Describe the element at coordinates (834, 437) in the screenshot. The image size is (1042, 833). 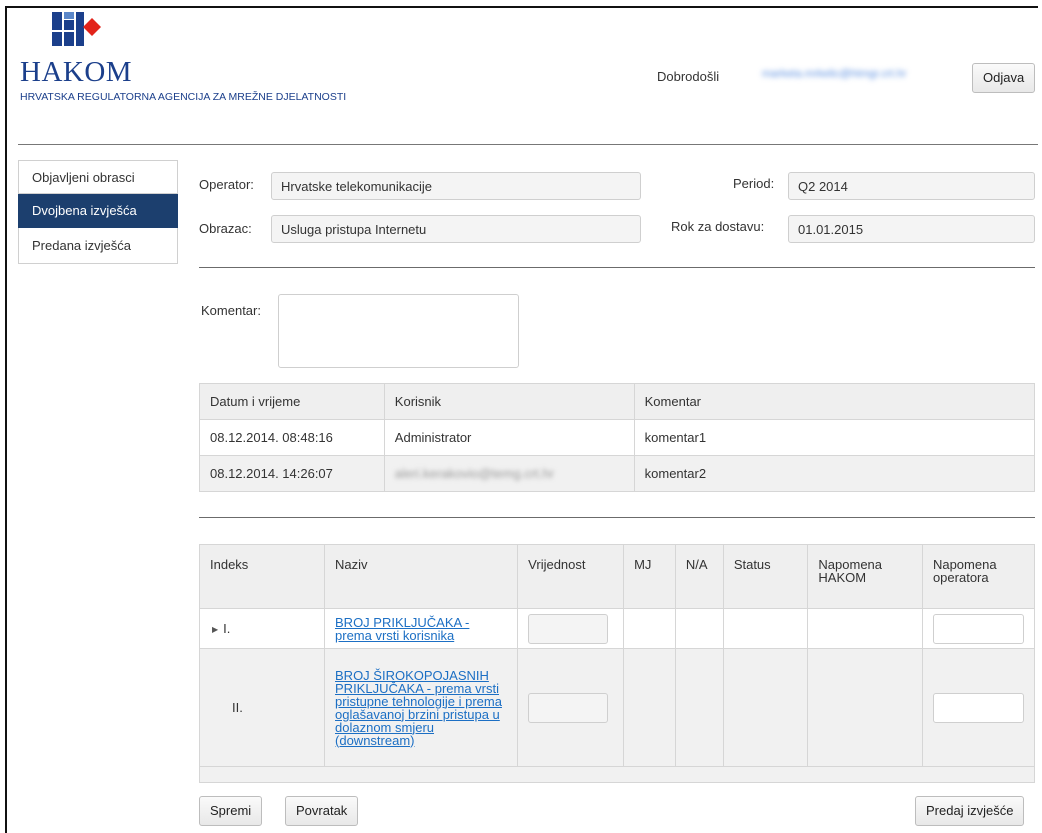
I see `comment-text: komentar1` at that location.